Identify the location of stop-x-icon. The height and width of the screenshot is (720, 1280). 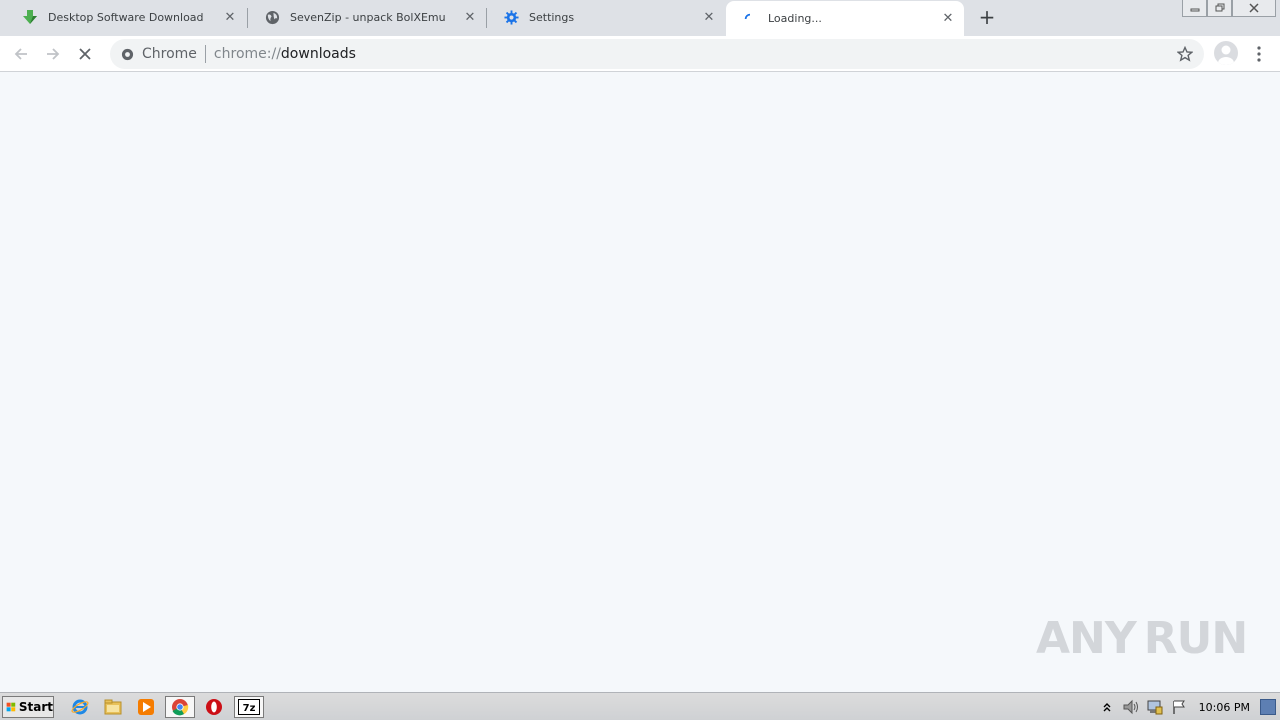
(85, 54).